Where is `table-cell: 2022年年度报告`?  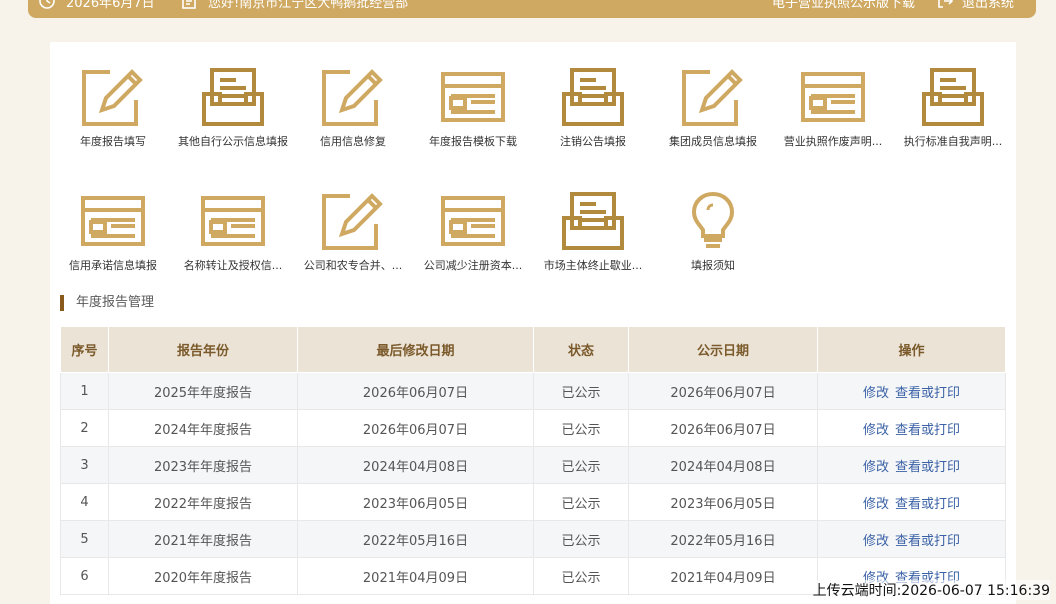 table-cell: 2022年年度报告 is located at coordinates (203, 502).